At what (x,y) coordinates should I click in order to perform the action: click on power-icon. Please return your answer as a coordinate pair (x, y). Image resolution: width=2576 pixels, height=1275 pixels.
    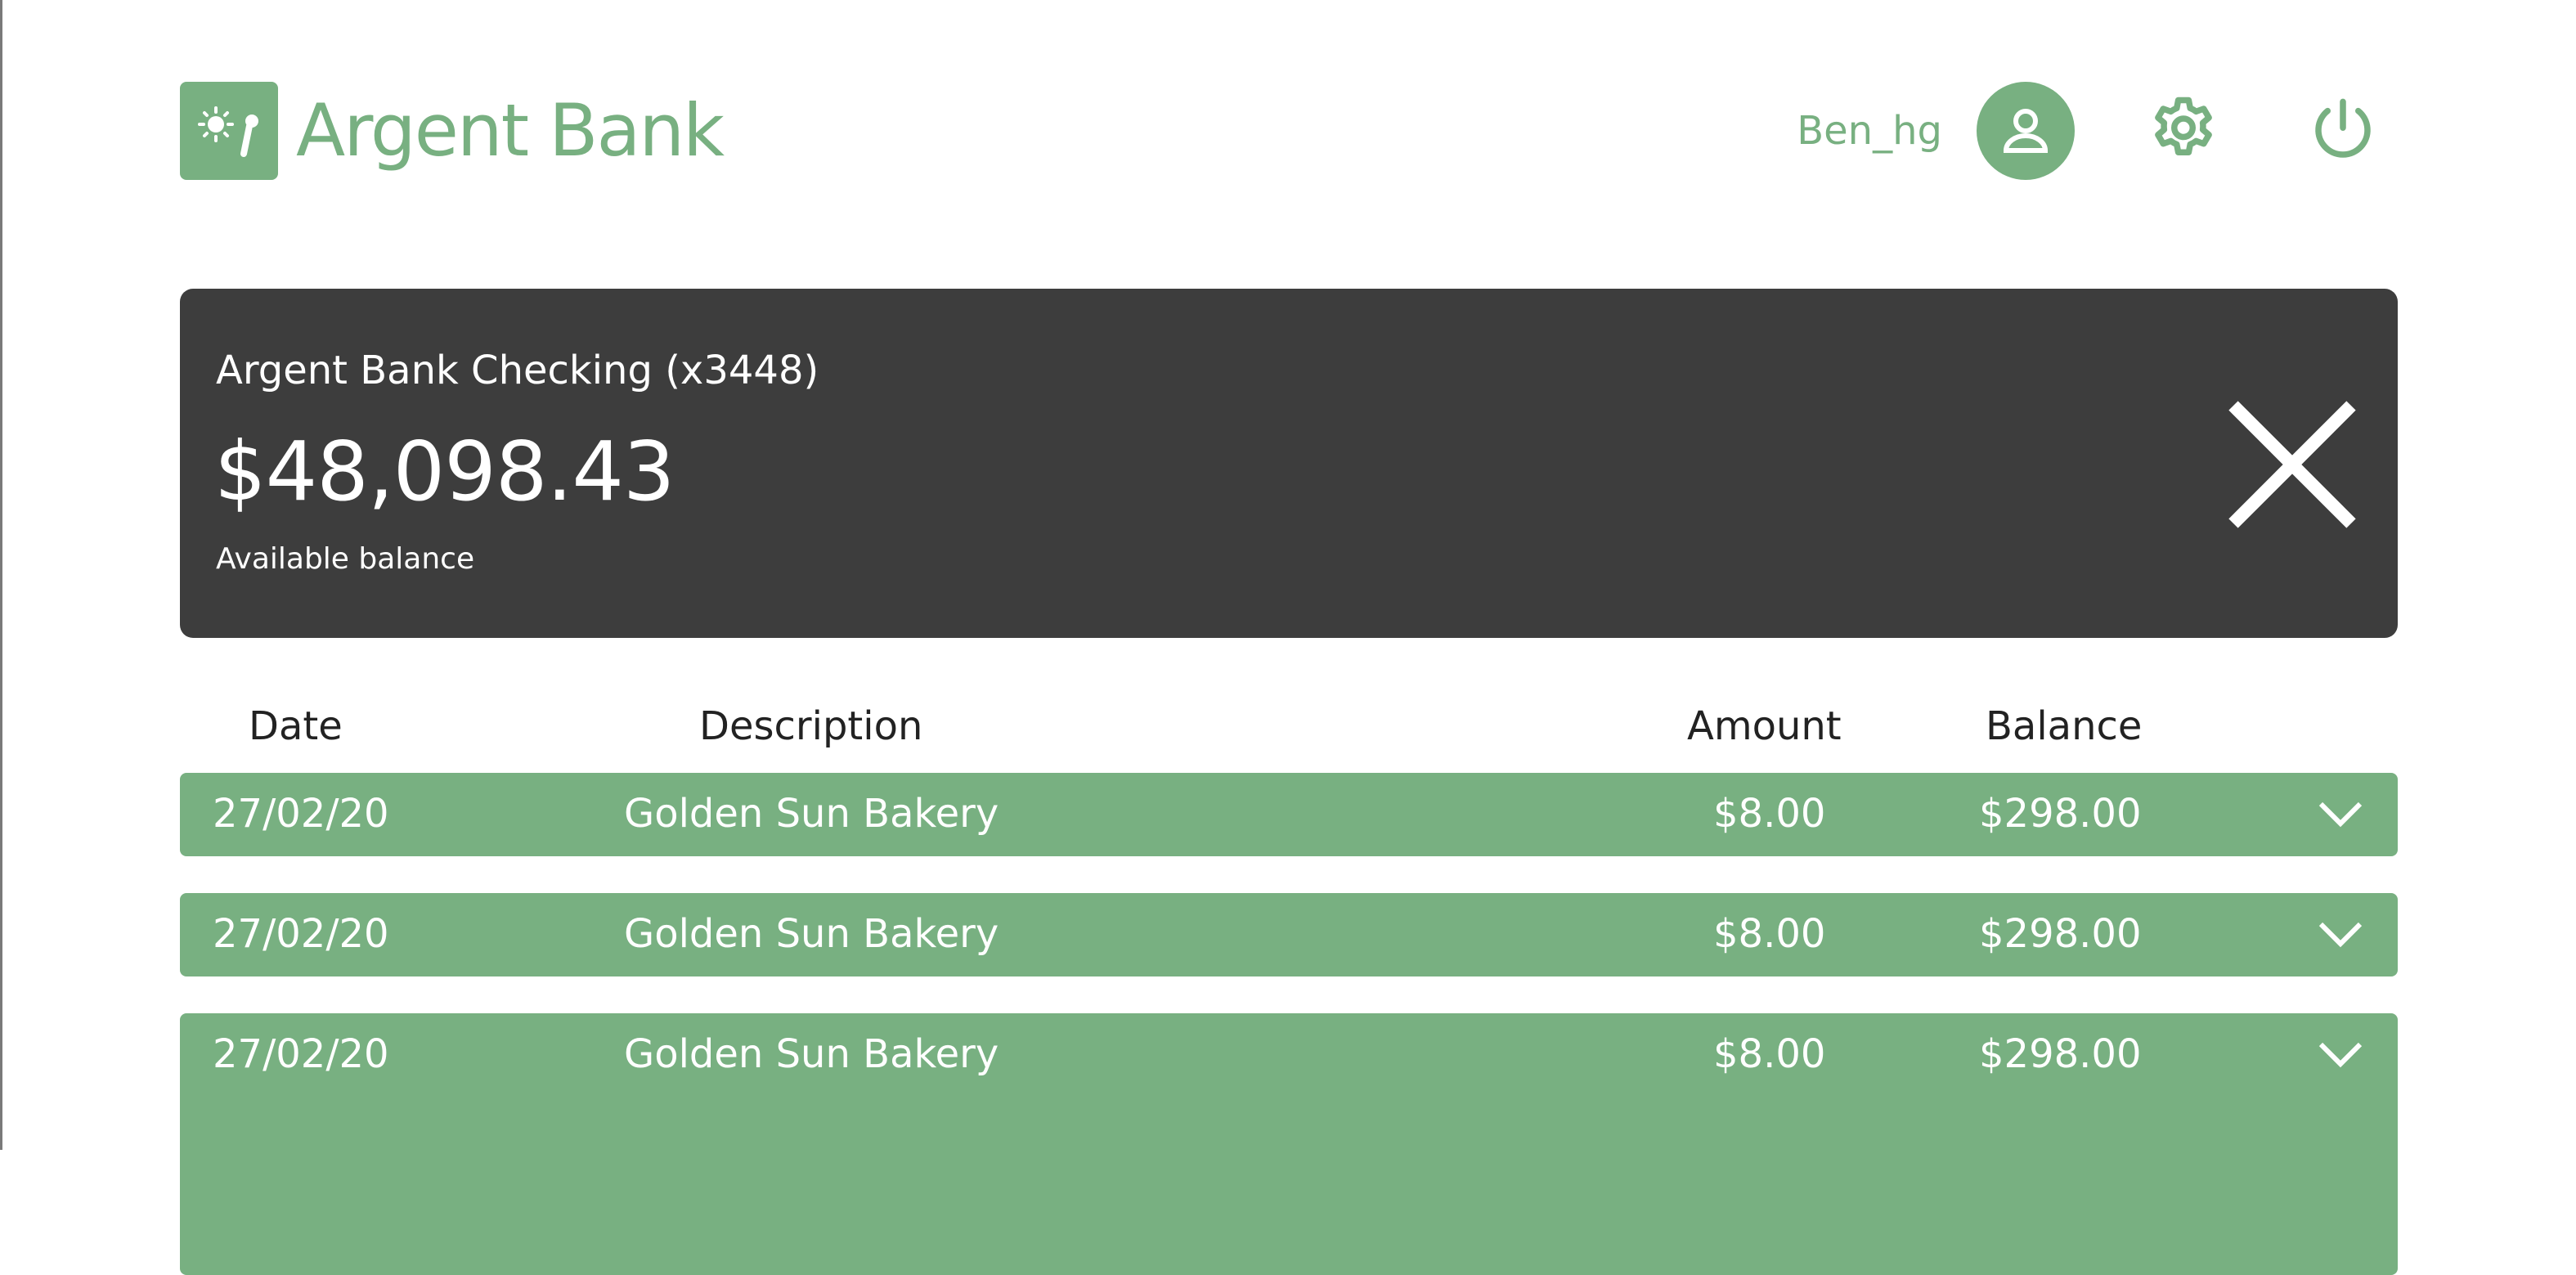
    Looking at the image, I should click on (2343, 128).